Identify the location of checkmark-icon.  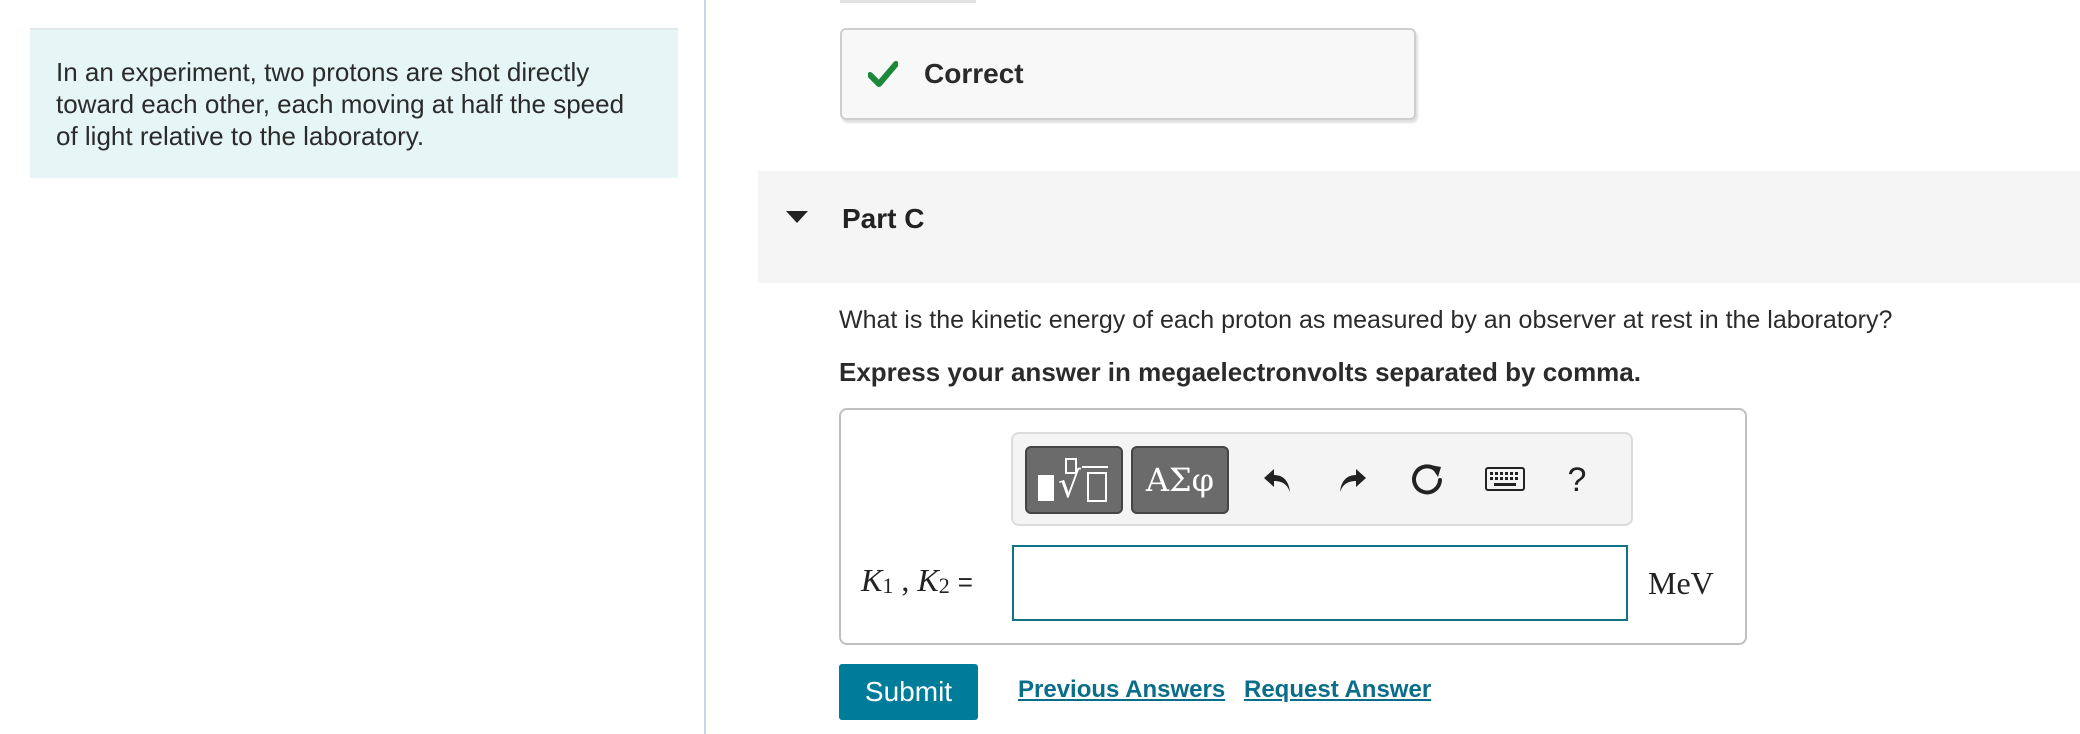
(883, 74).